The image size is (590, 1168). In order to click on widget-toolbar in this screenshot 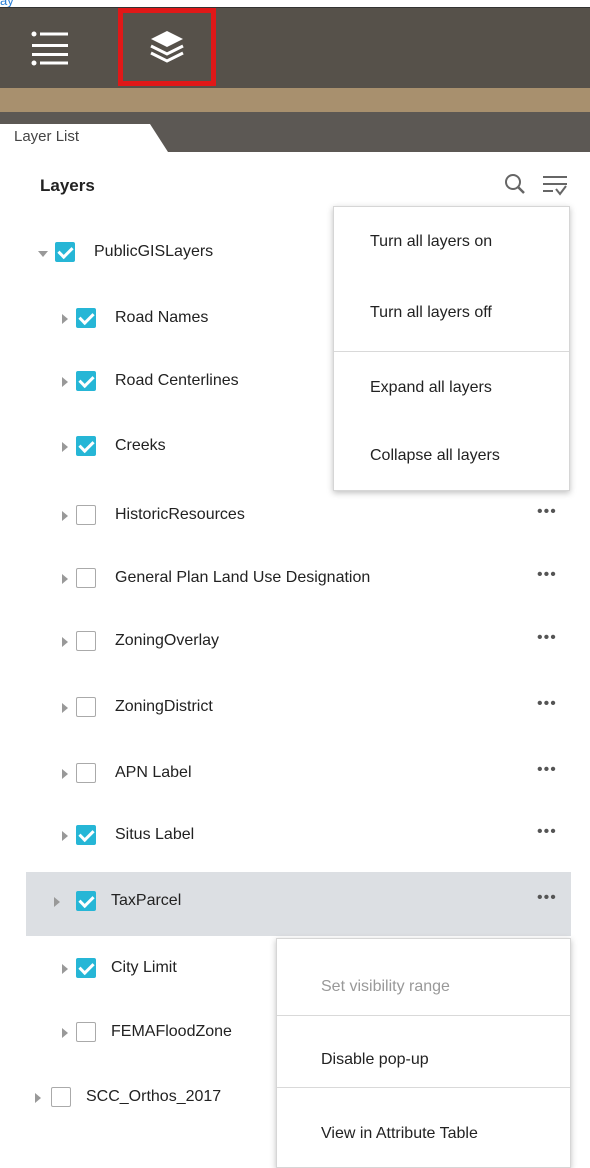, I will do `click(295, 48)`.